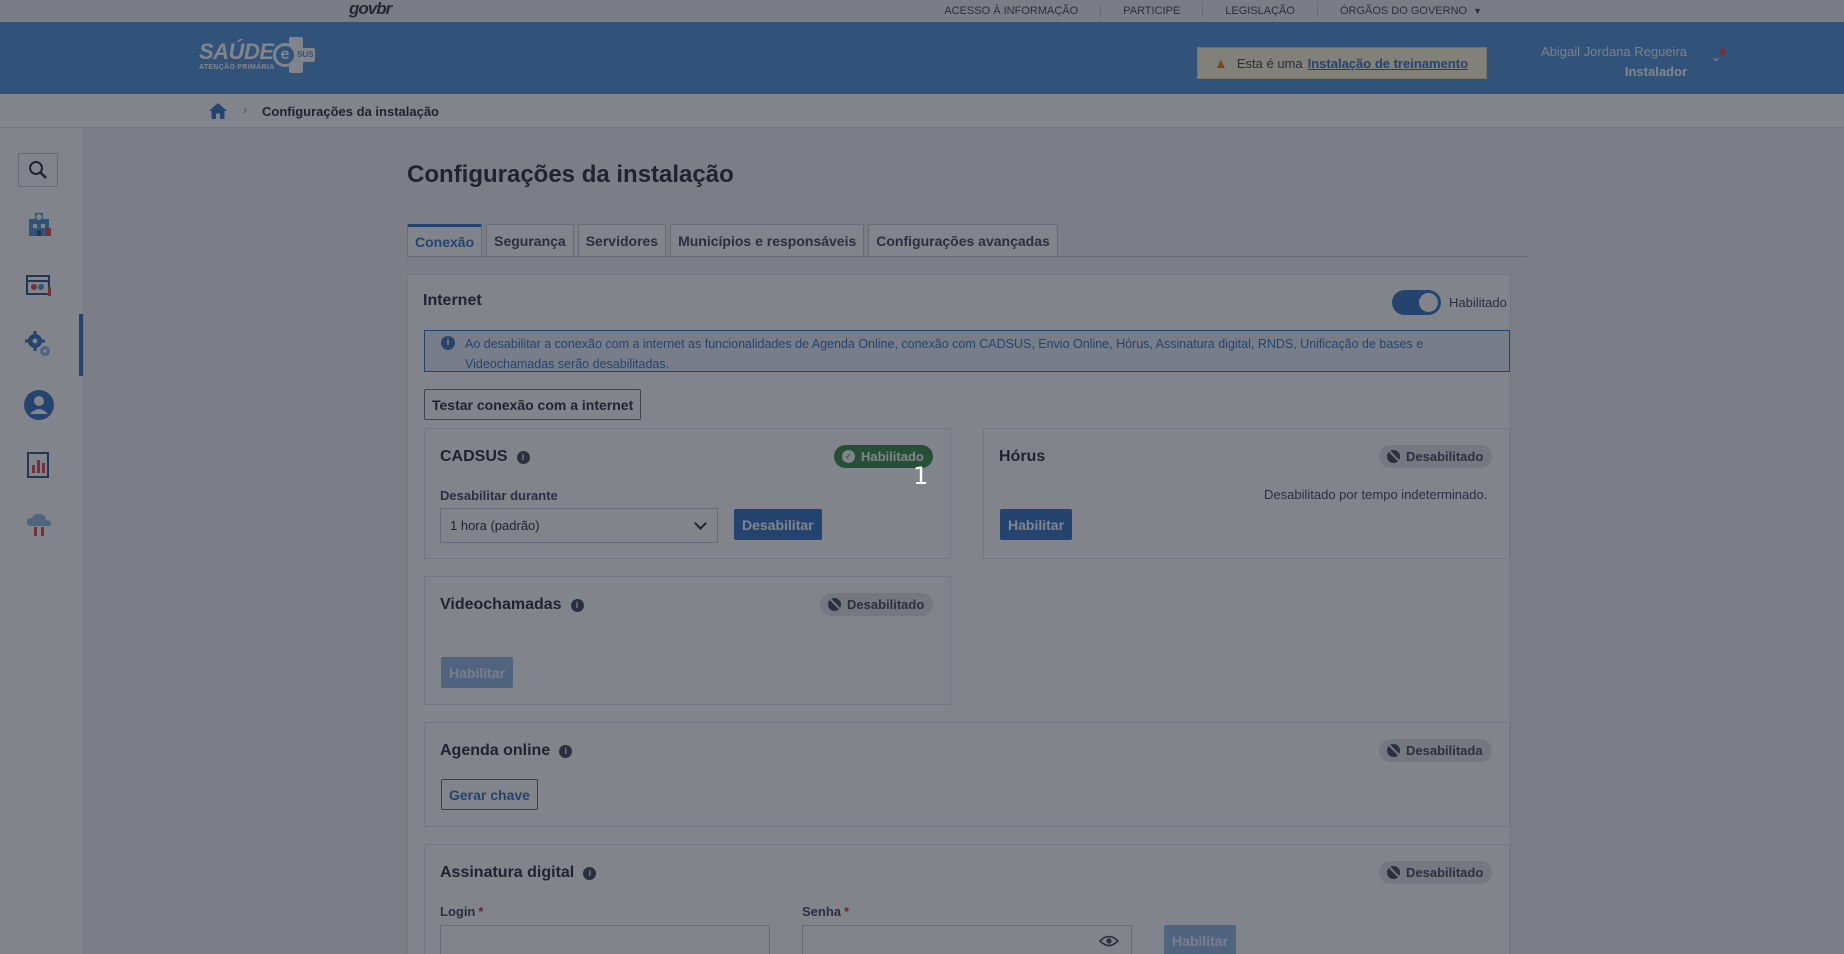  What do you see at coordinates (39, 225) in the screenshot?
I see `unit-icon` at bounding box center [39, 225].